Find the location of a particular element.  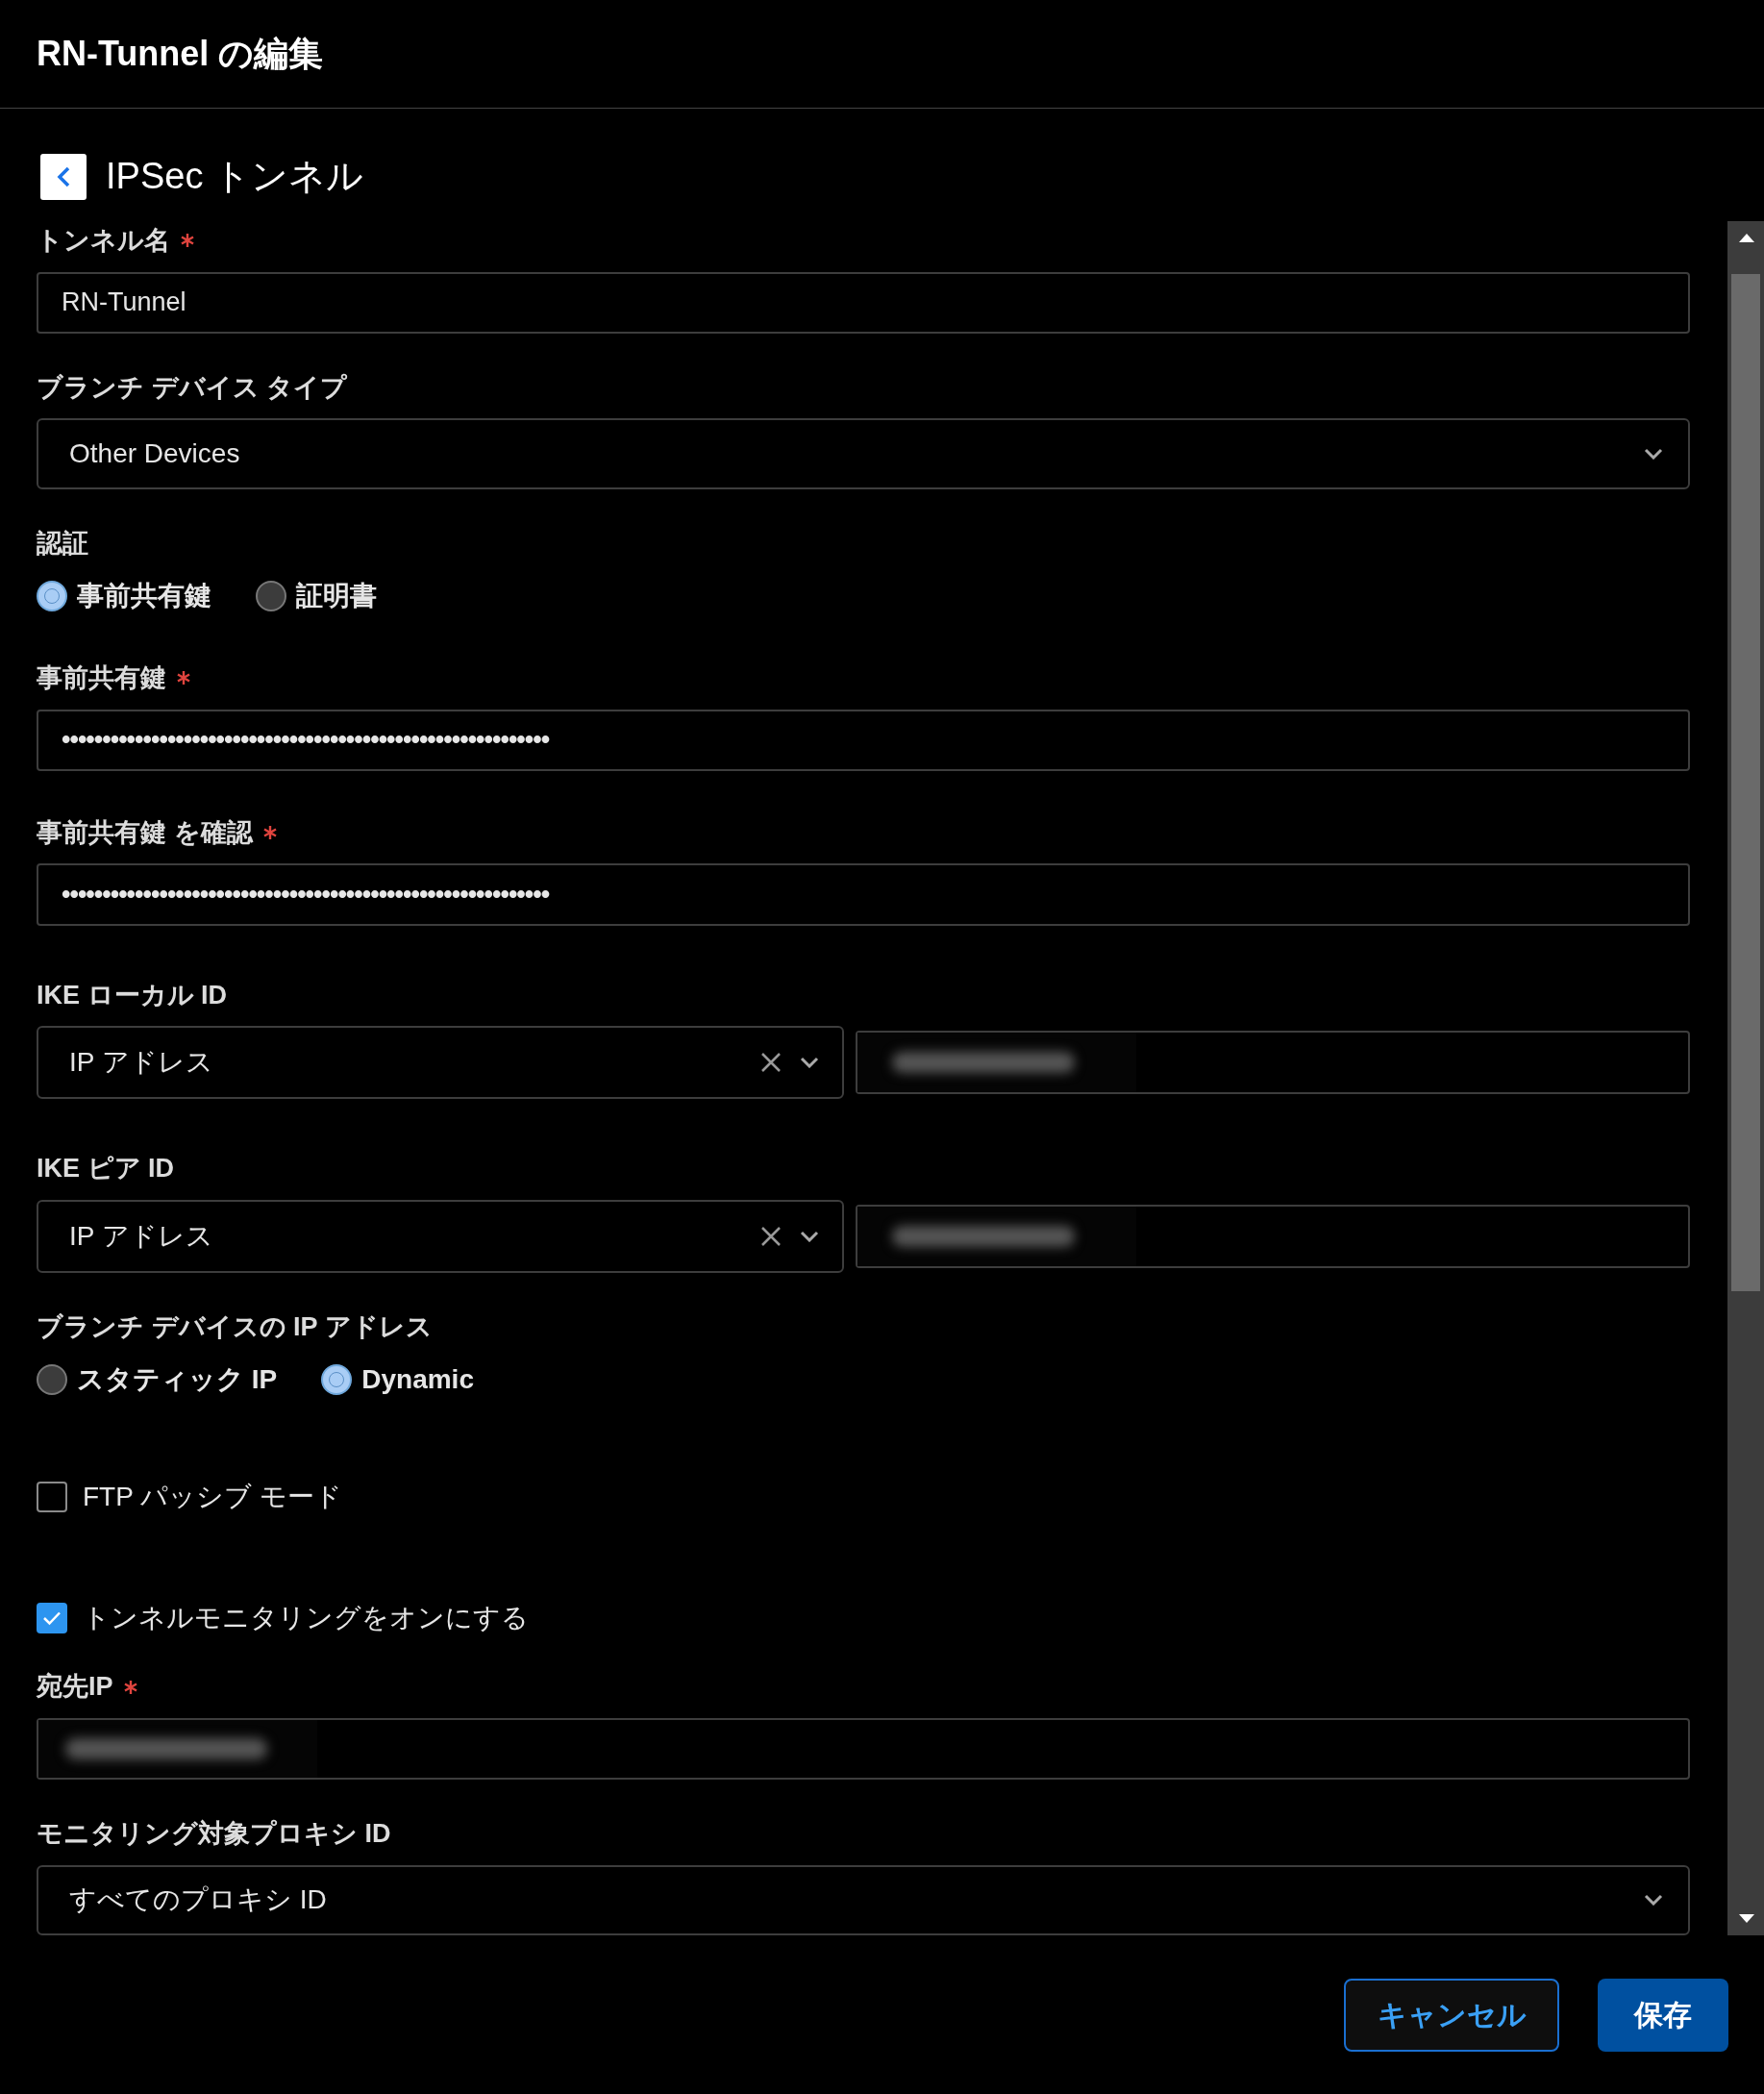

field-label: IKE ローカル ID is located at coordinates (132, 995).